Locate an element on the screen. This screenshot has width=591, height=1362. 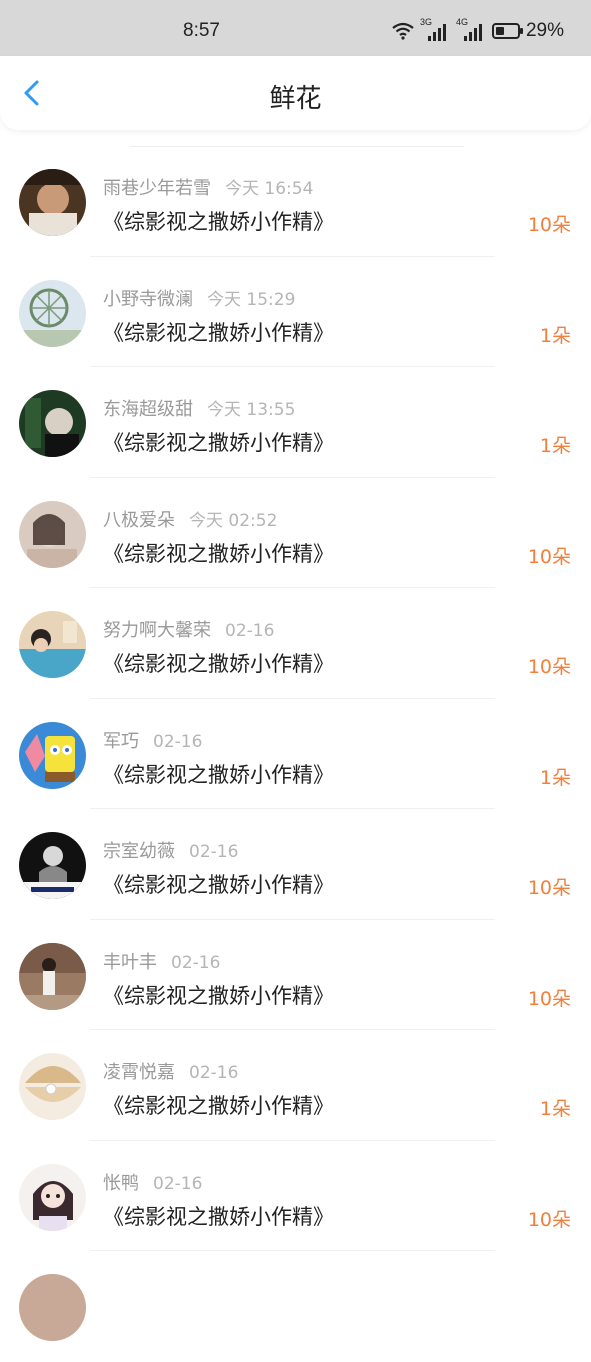
user-name: 小野寺微澜 is located at coordinates (148, 299).